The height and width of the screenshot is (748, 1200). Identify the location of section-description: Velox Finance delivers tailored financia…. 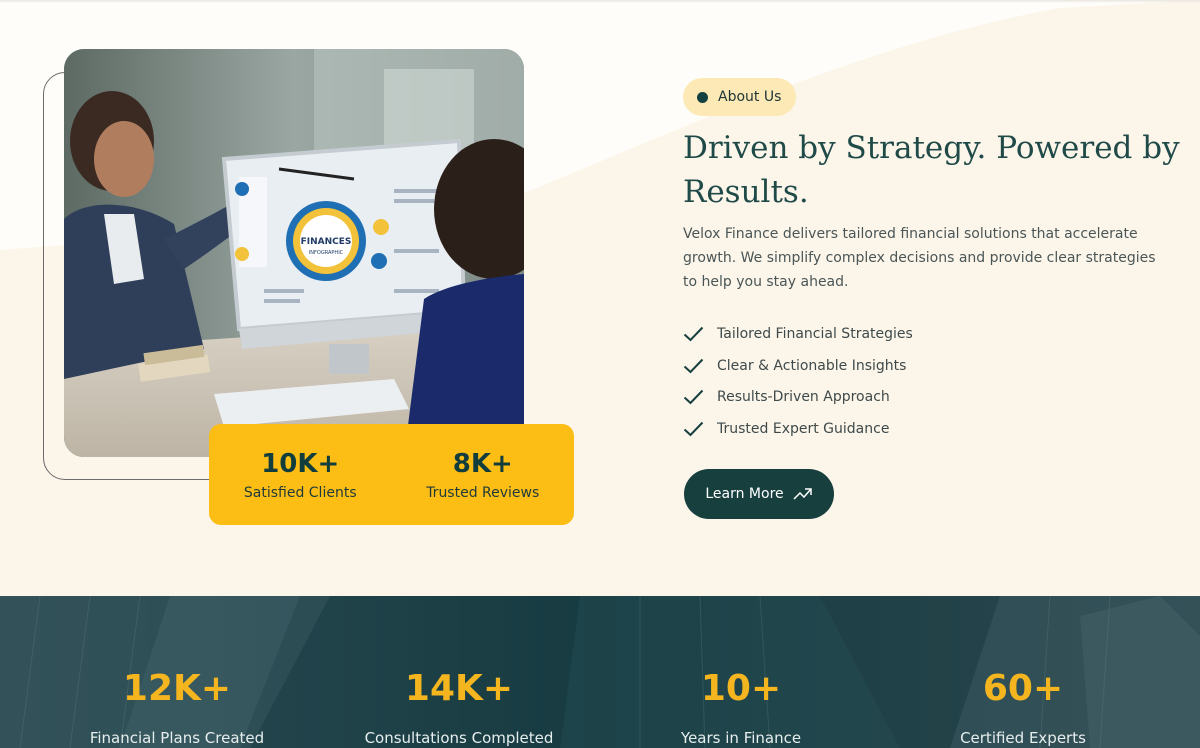
(919, 258).